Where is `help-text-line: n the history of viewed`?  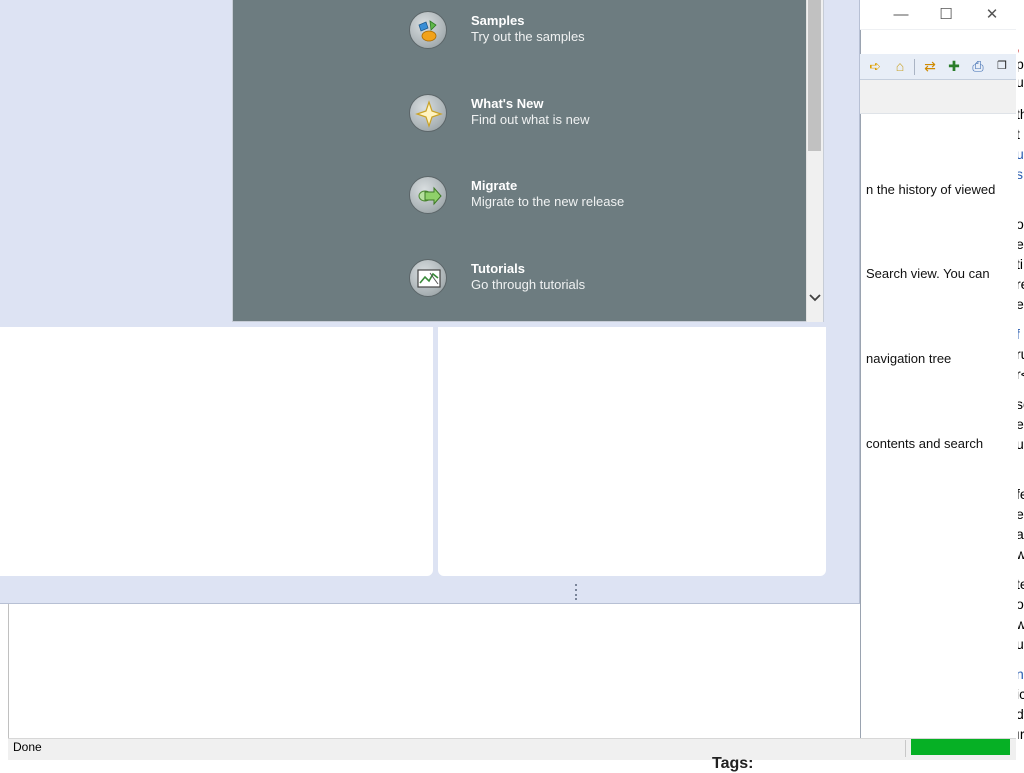 help-text-line: n the history of viewed is located at coordinates (931, 189).